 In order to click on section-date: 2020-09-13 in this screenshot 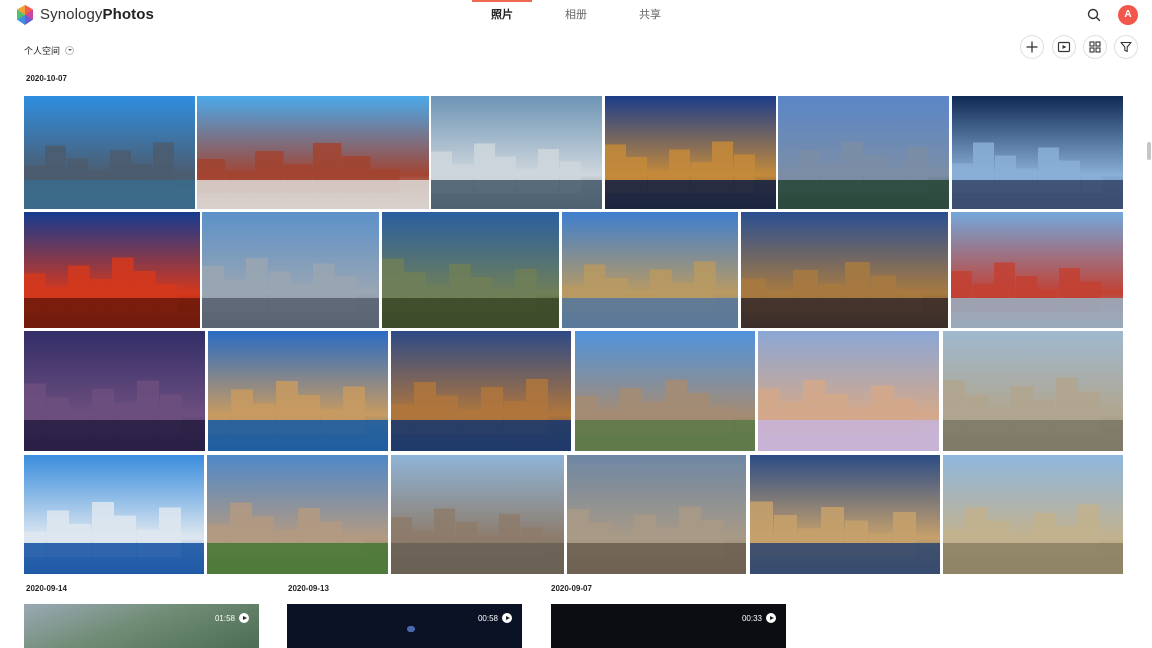, I will do `click(308, 588)`.